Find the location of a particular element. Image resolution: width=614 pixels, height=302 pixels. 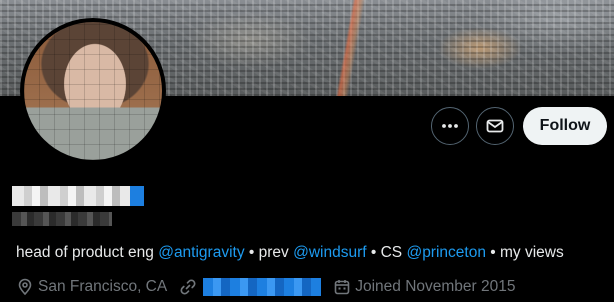

more-horizontal-icon is located at coordinates (450, 126).